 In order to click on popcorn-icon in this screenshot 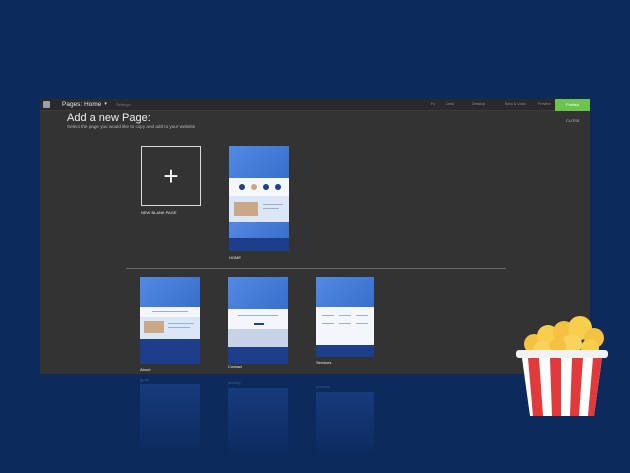, I will do `click(562, 366)`.